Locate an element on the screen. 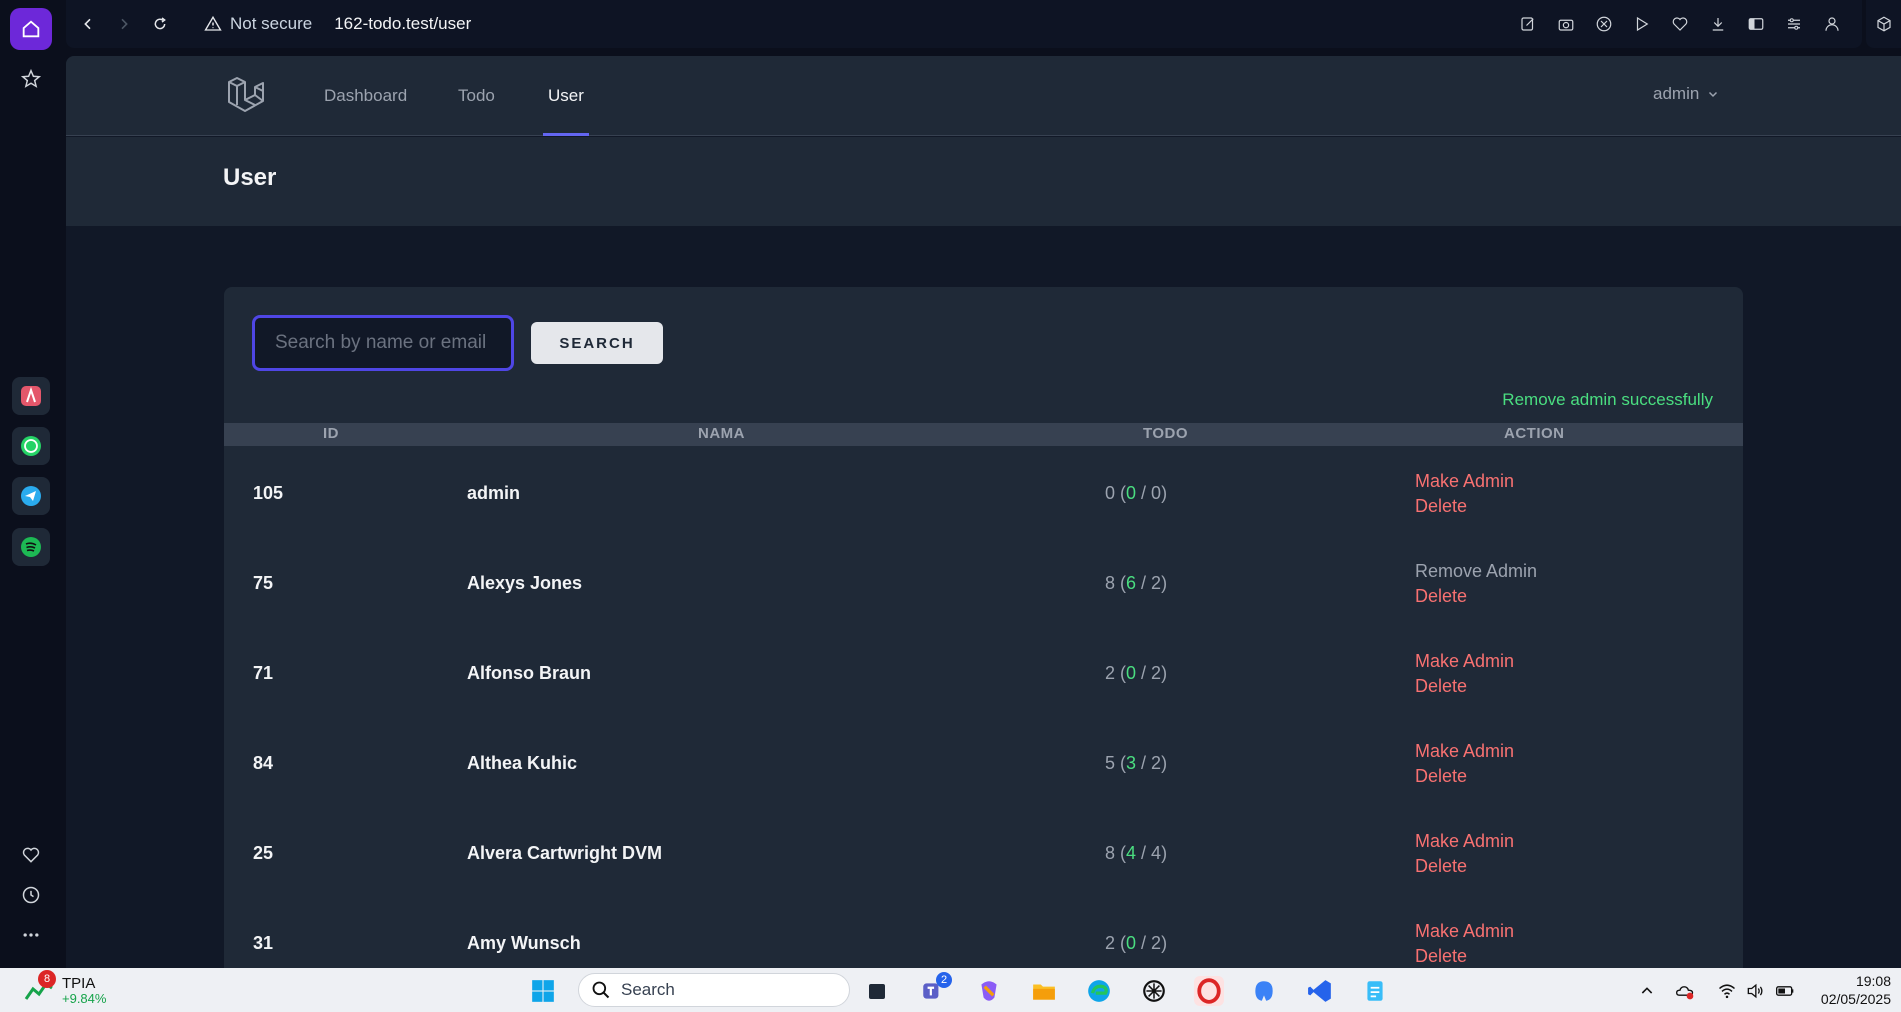 Image resolution: width=1901 pixels, height=1012 pixels. nav-user: User is located at coordinates (566, 96).